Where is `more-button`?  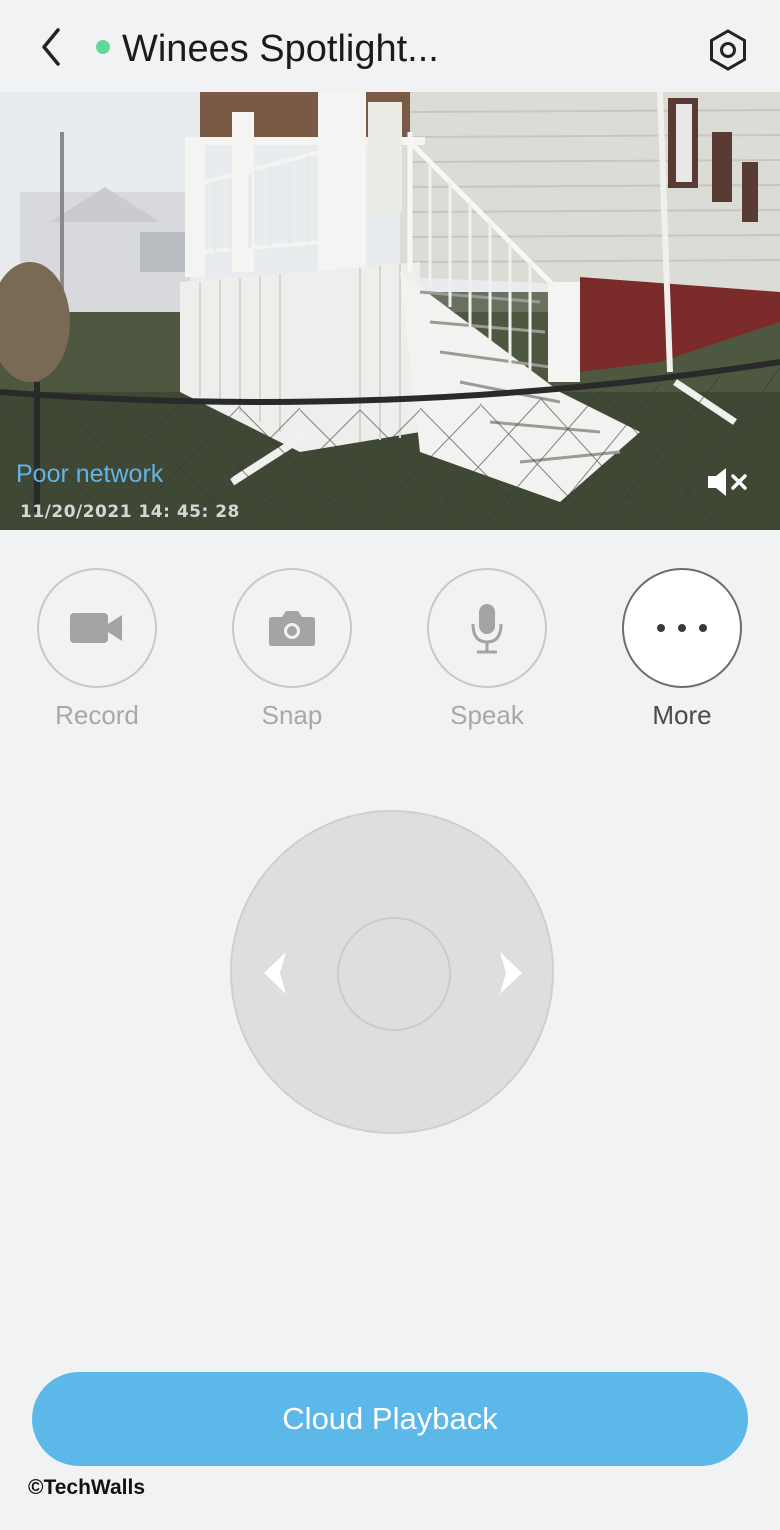
more-button is located at coordinates (682, 628).